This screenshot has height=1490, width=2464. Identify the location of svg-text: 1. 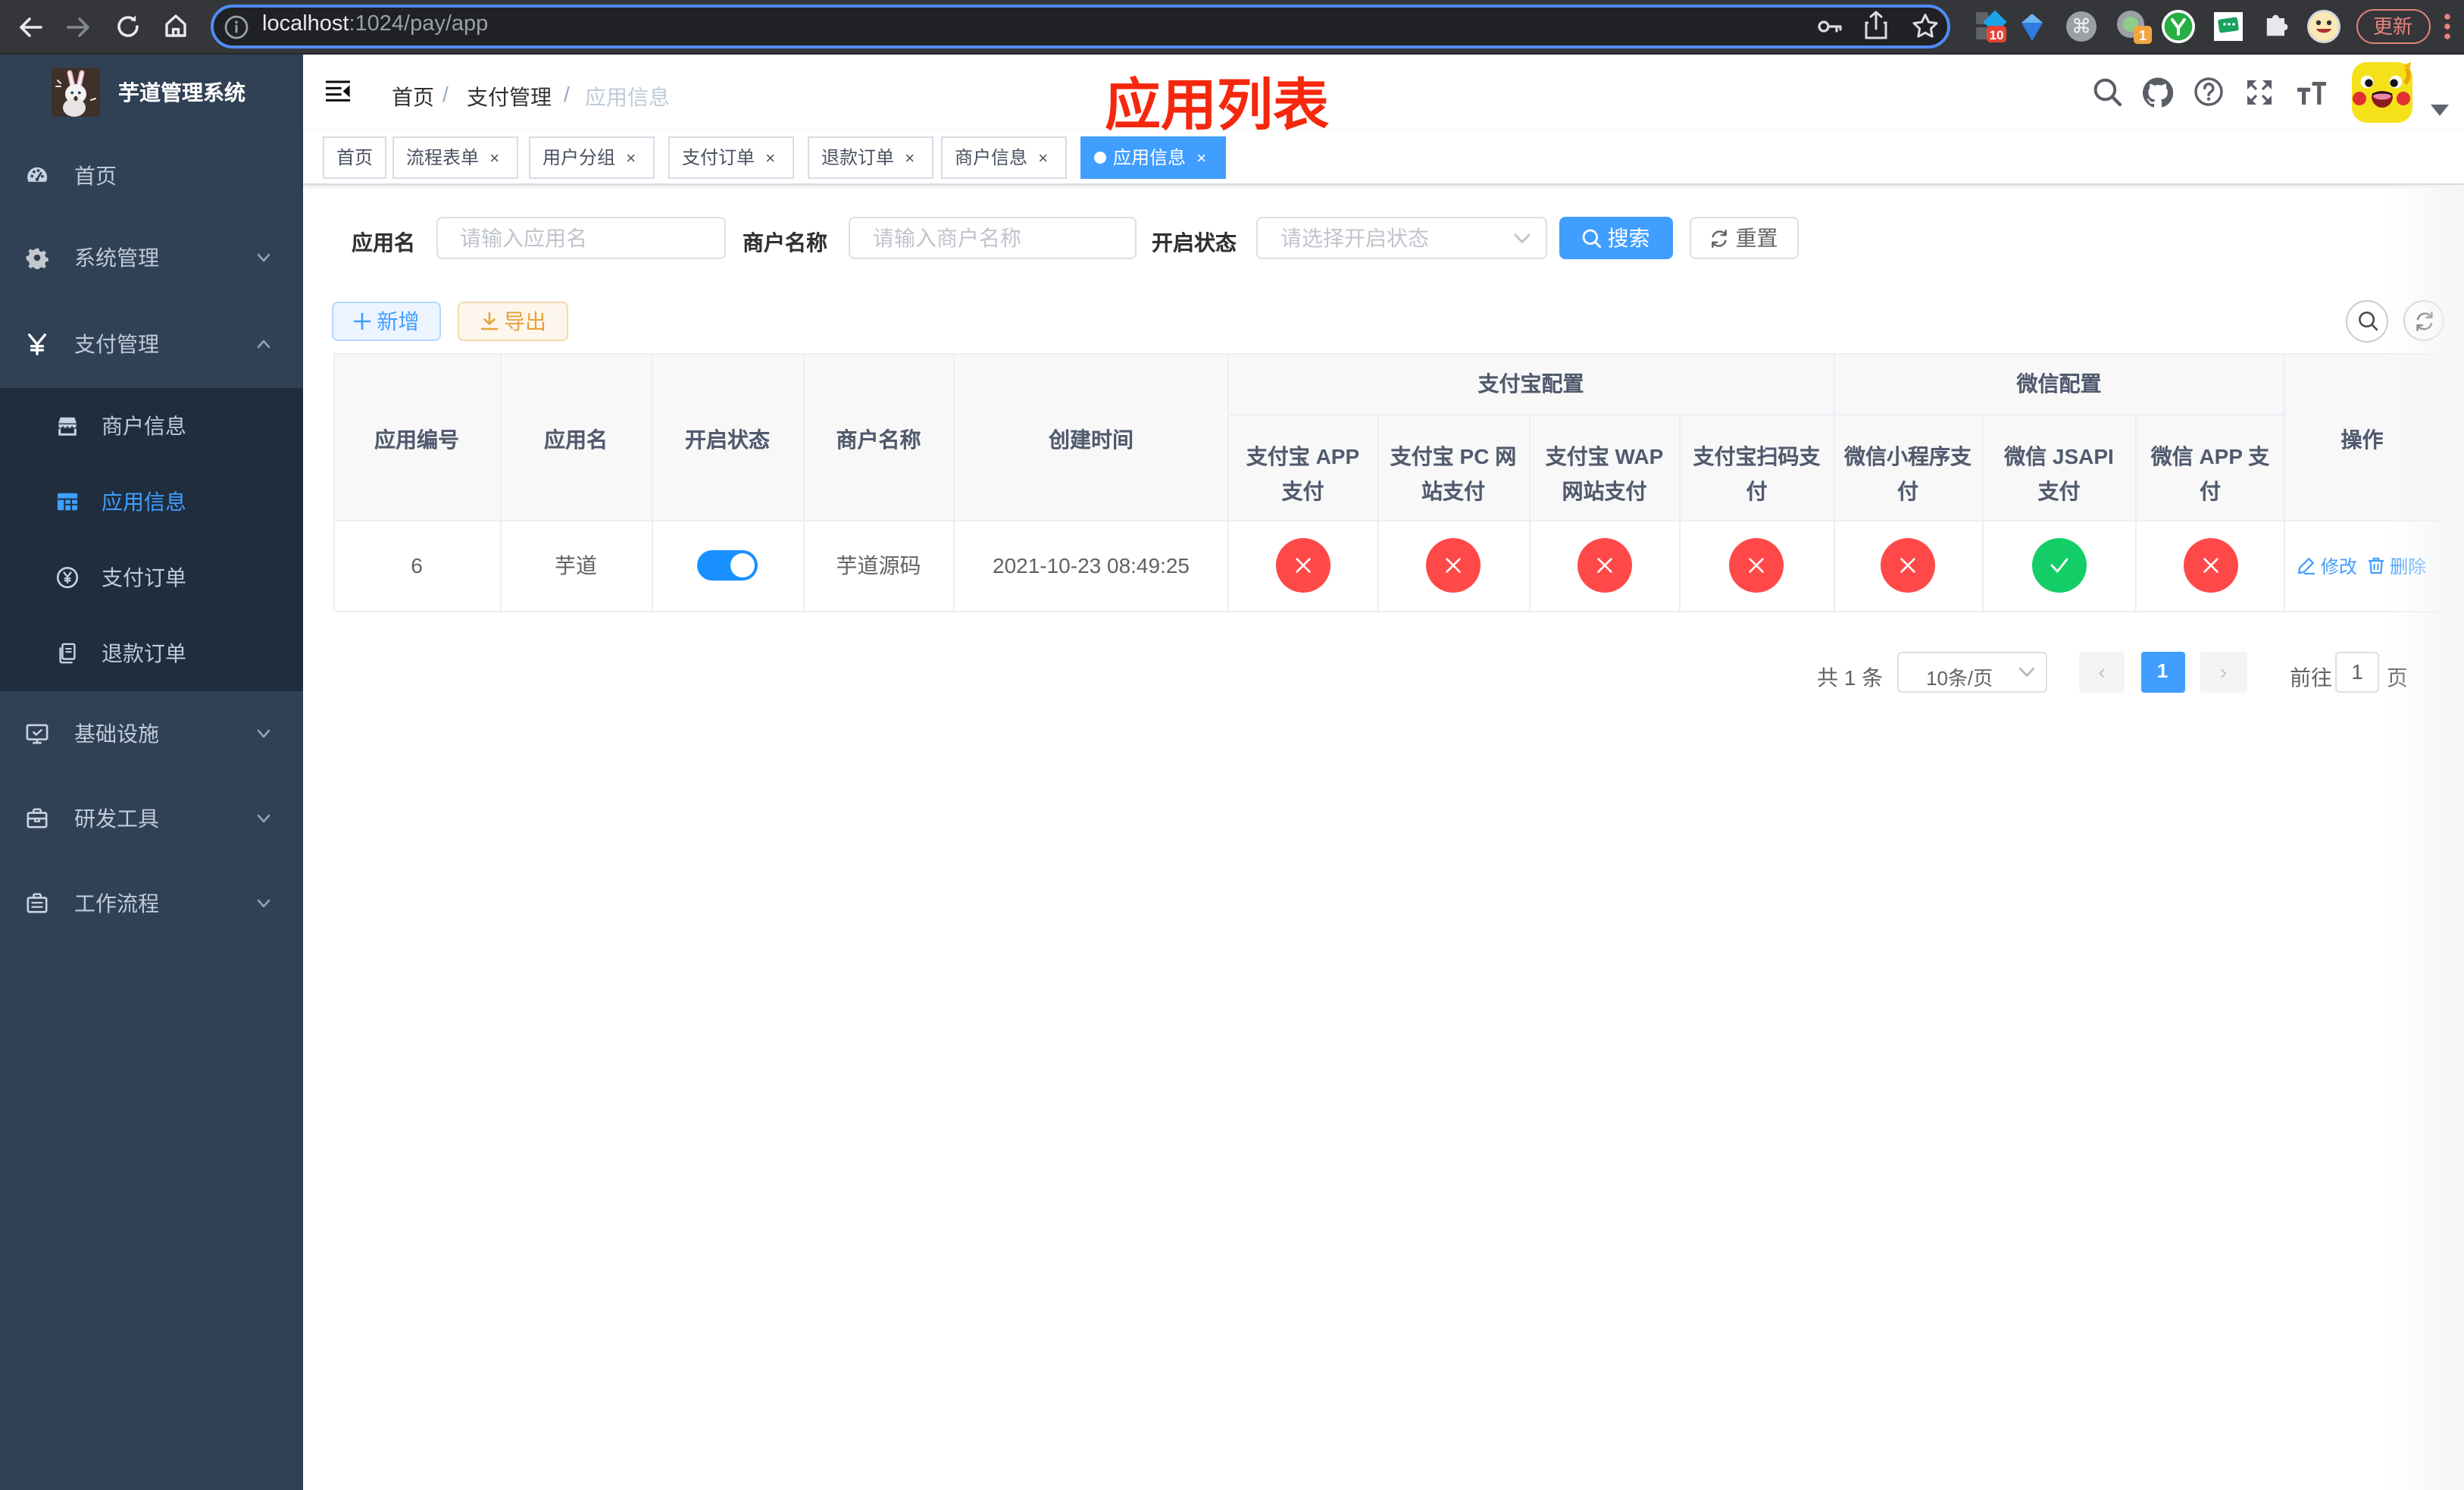
(2143, 36).